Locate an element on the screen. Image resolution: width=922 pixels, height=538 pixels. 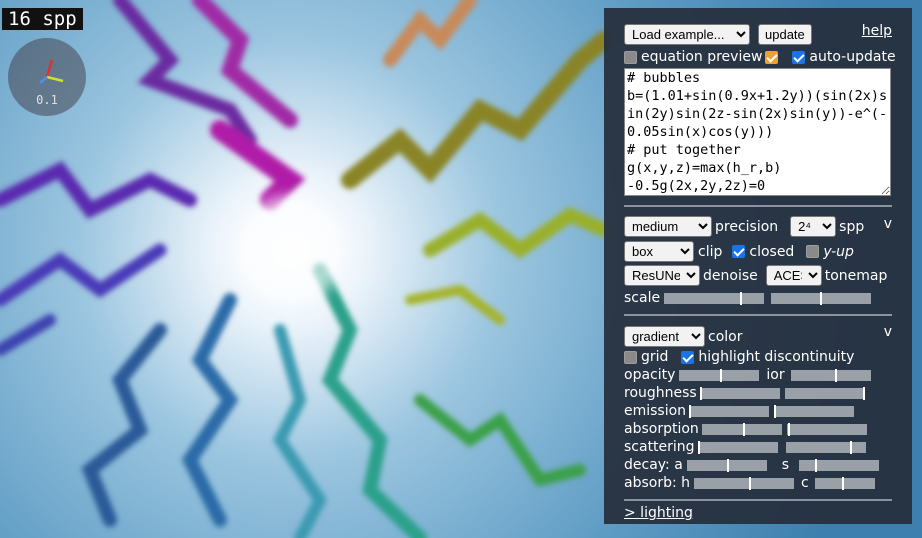
scale-label: scale is located at coordinates (642, 298).